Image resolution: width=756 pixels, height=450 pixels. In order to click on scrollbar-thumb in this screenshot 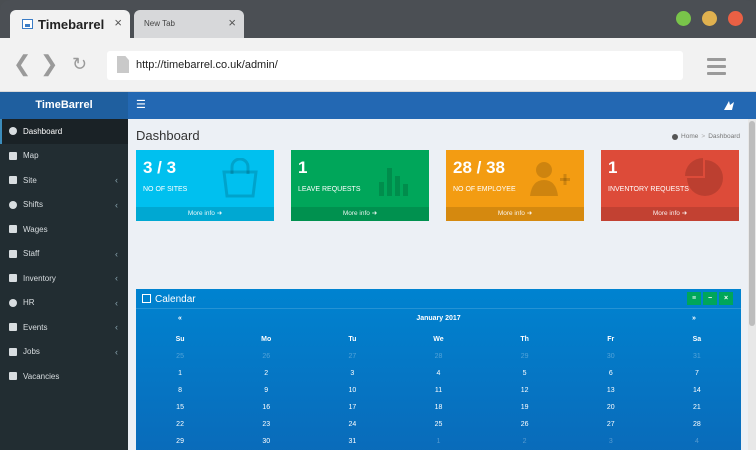, I will do `click(752, 223)`.